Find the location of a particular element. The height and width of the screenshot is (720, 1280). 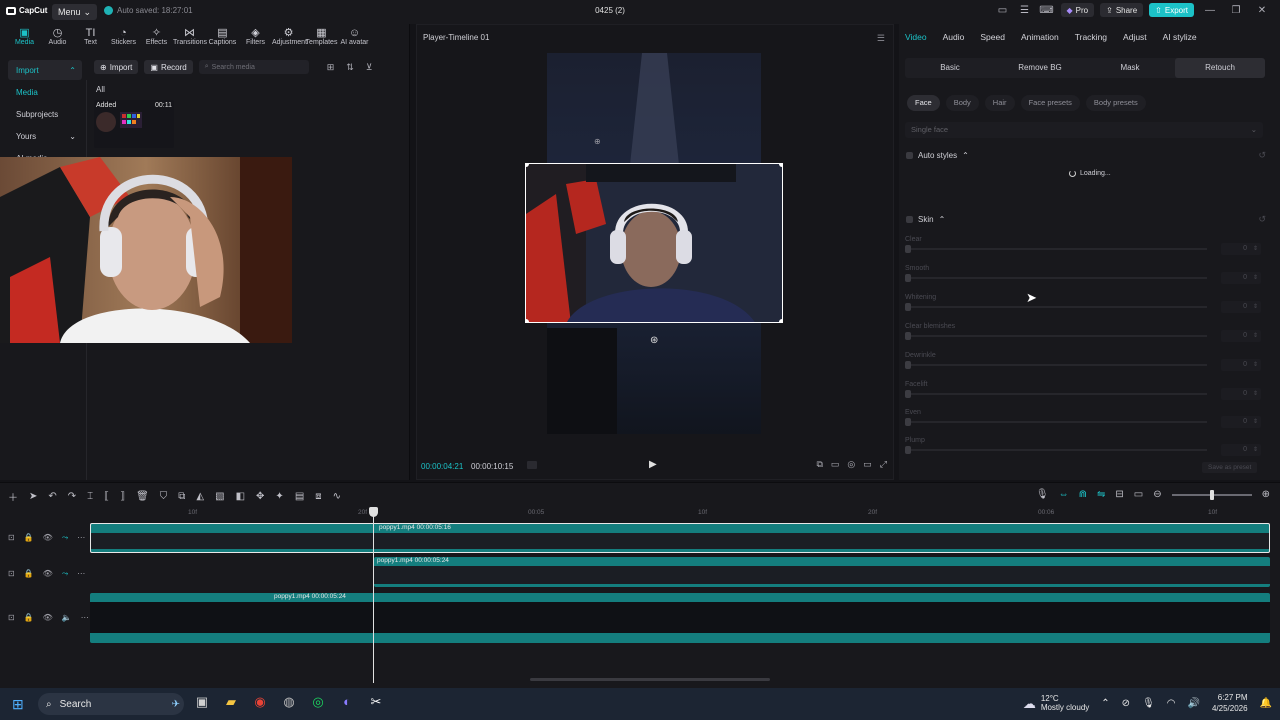

chip-body: Body is located at coordinates (962, 103).